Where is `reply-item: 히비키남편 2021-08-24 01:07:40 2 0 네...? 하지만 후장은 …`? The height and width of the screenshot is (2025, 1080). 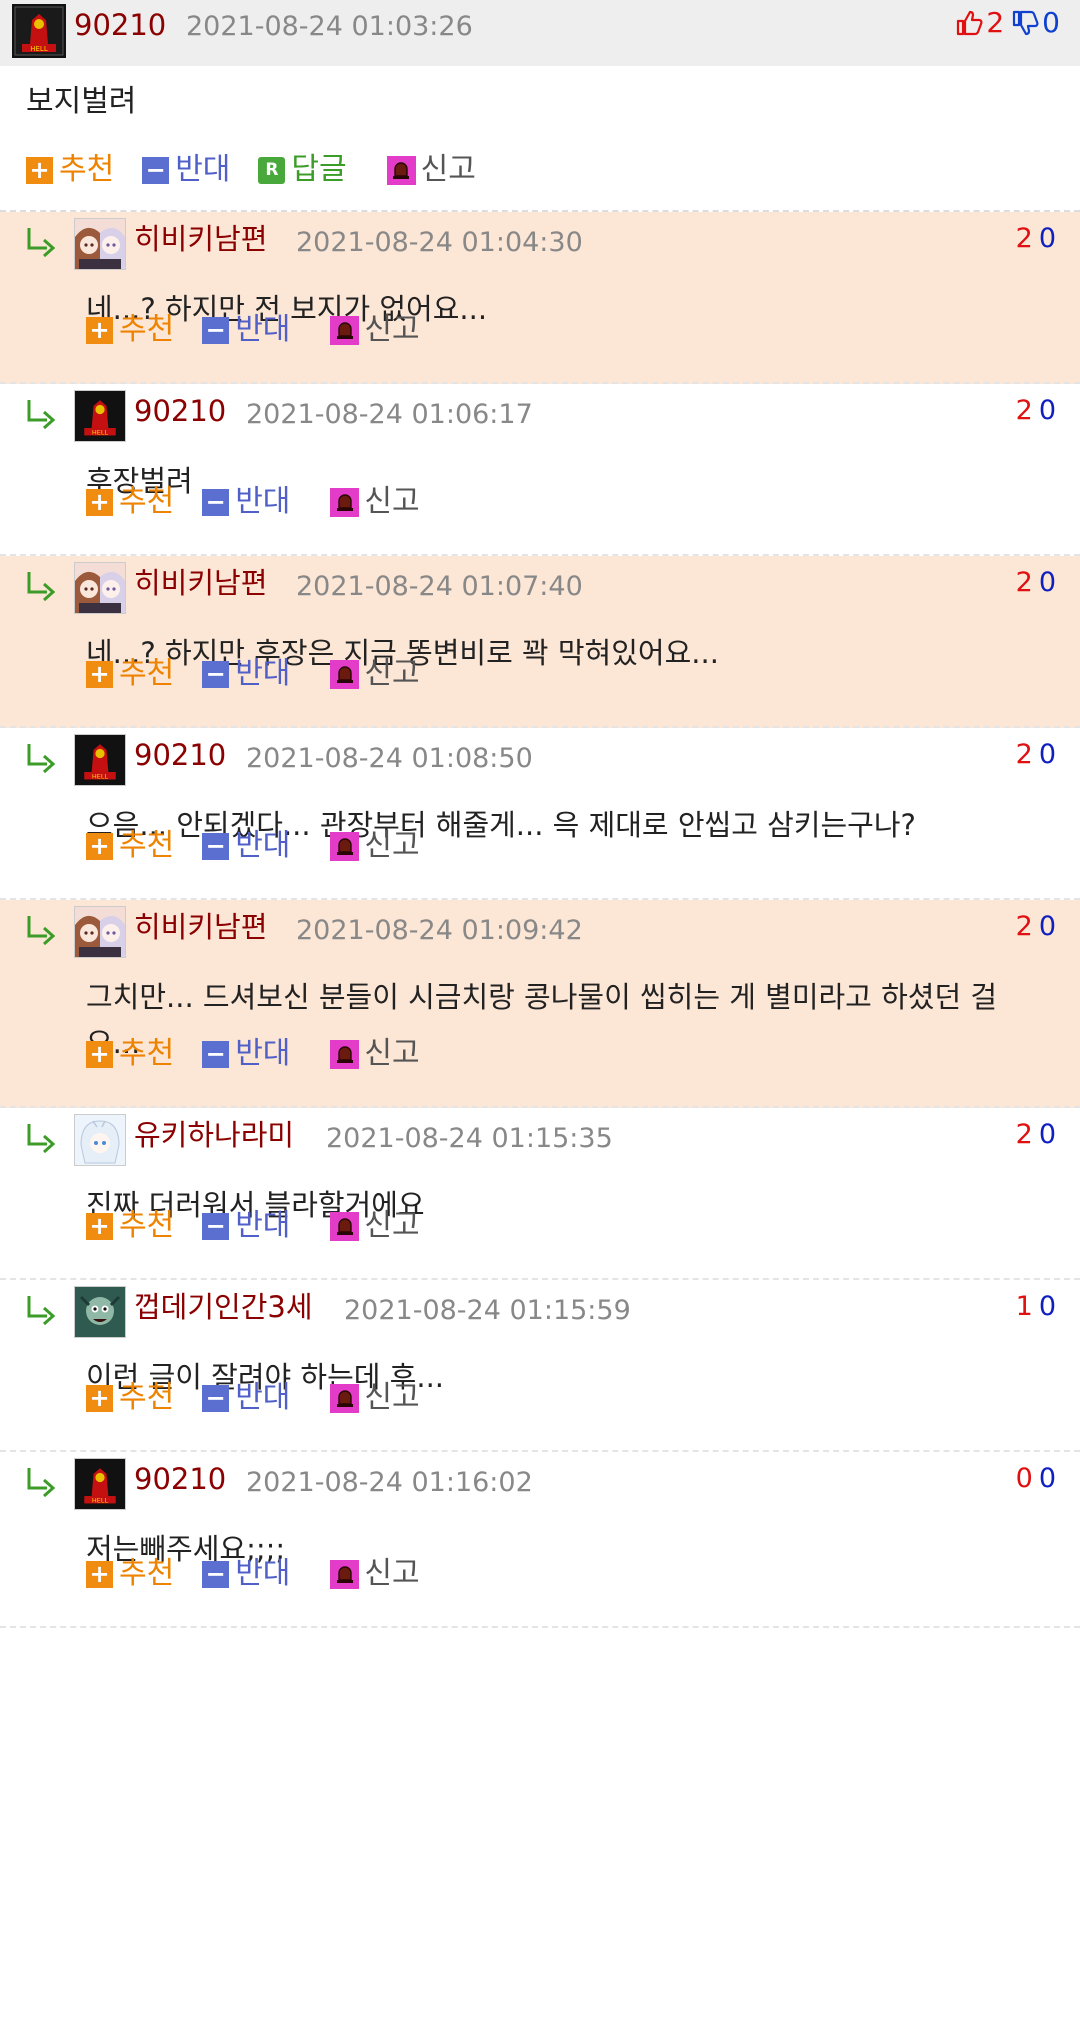
reply-item: 히비키남편 2021-08-24 01:07:40 2 0 네...? 하지만 후장은 … is located at coordinates (540, 642).